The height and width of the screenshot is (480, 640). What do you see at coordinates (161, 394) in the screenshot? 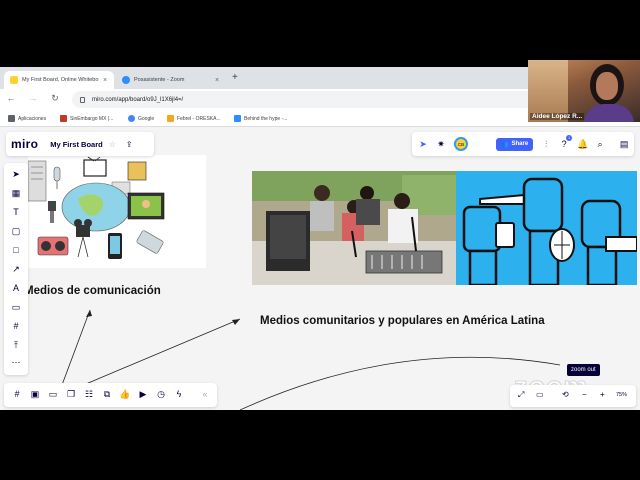
I see `timer-icon: ◷` at bounding box center [161, 394].